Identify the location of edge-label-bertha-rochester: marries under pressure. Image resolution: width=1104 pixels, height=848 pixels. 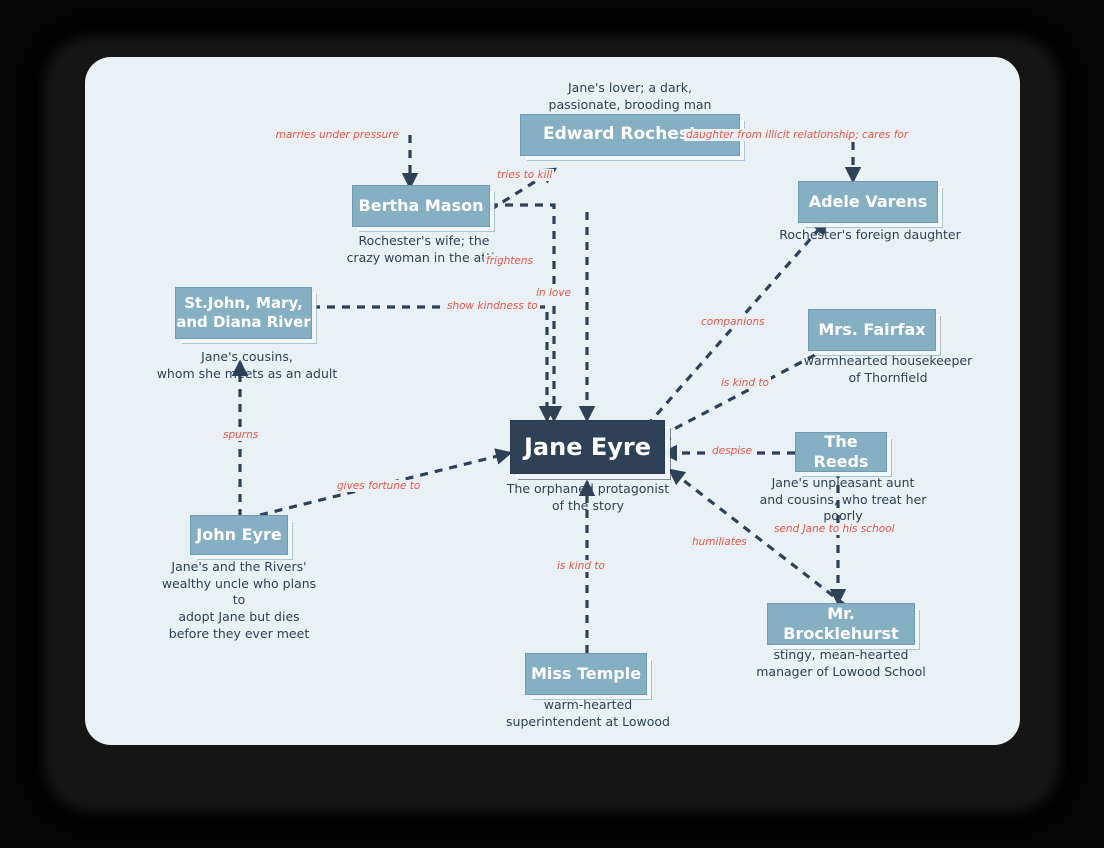
(337, 135).